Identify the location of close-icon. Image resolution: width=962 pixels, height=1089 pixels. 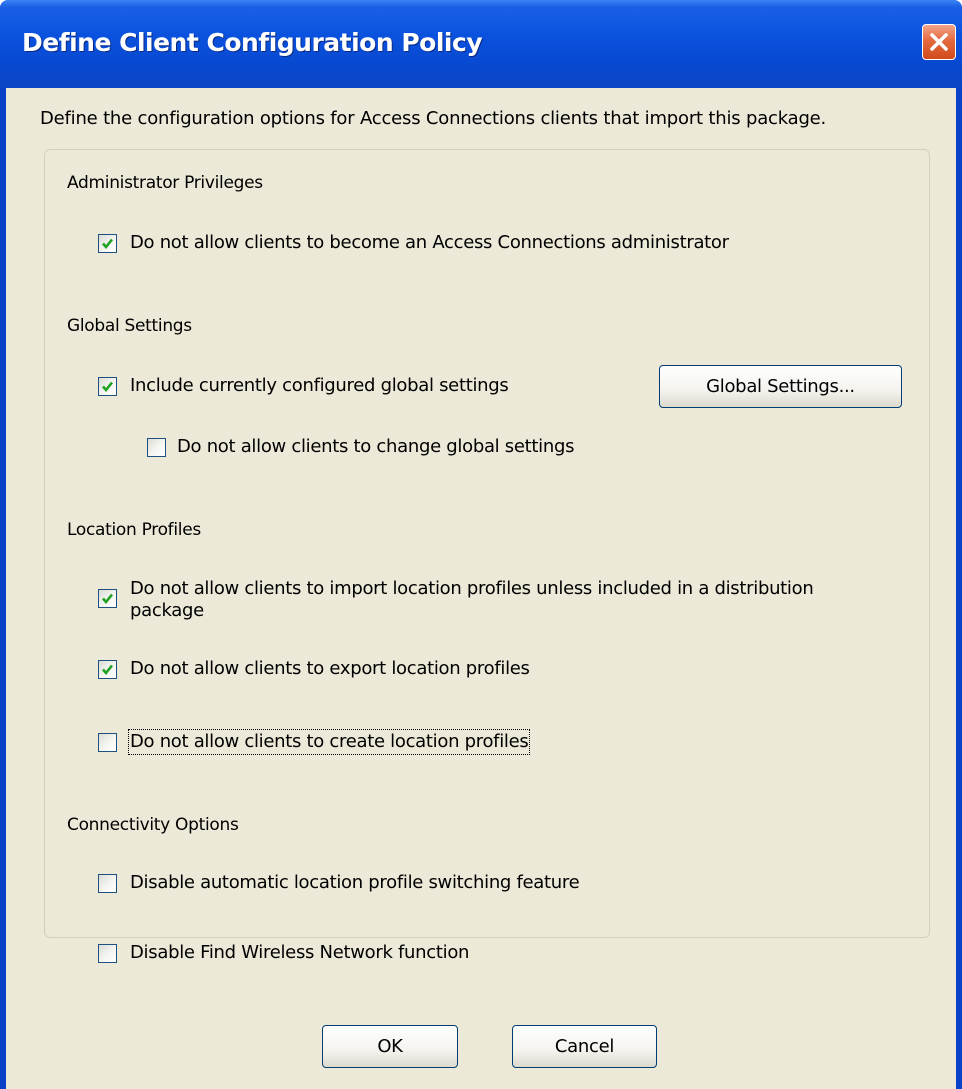
(939, 42).